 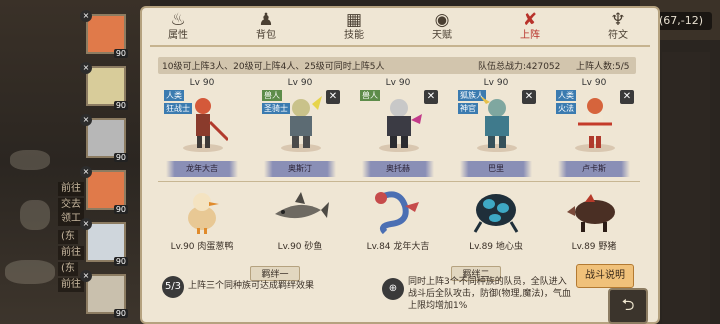 I want to click on tab-label: 技能, so click(x=354, y=35).